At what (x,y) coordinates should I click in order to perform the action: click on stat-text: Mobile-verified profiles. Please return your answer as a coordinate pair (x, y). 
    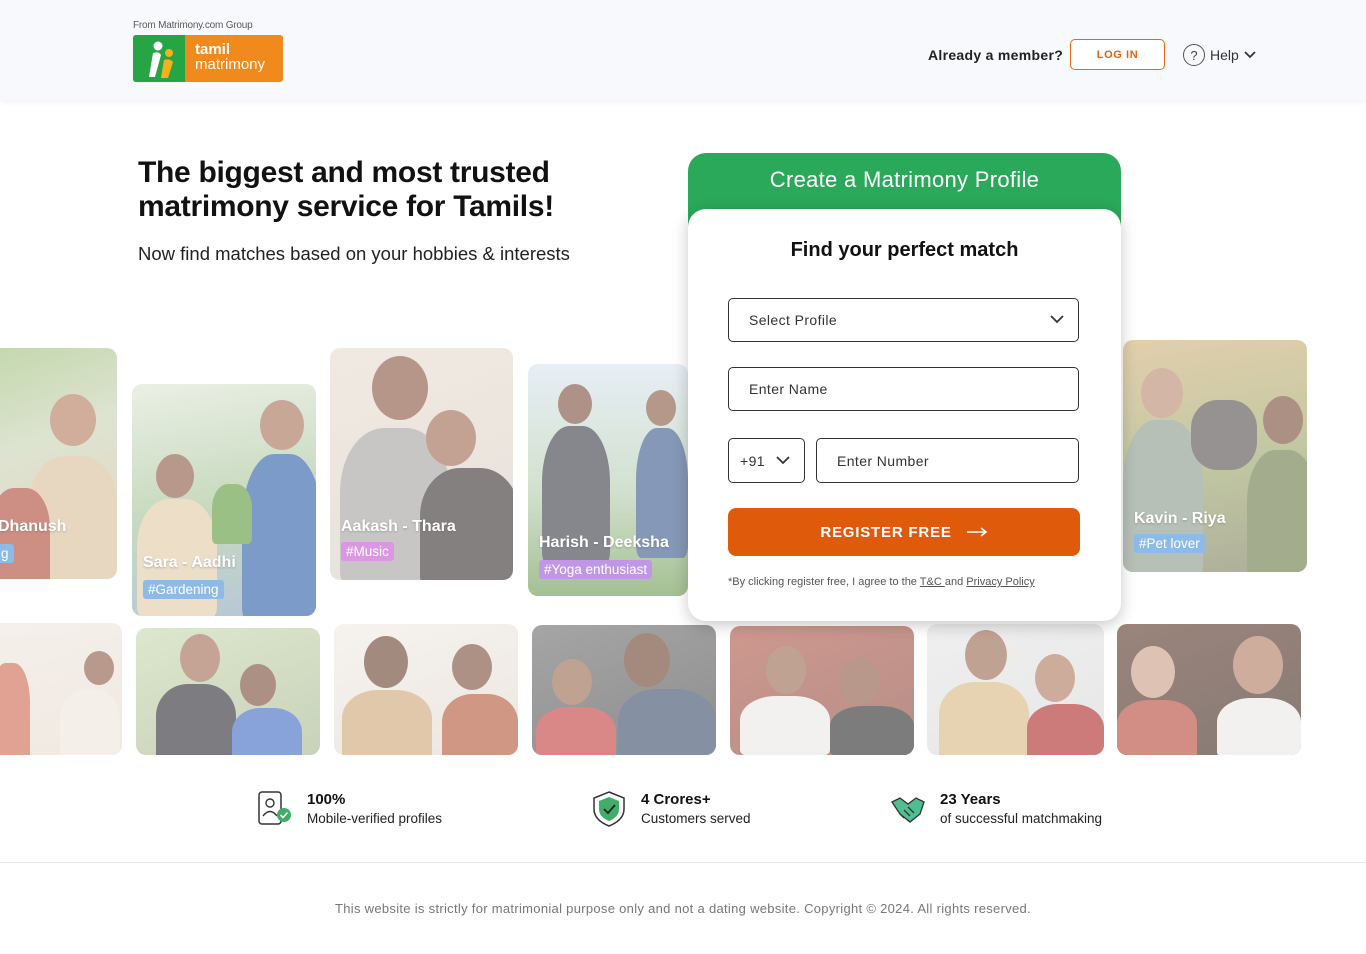
    Looking at the image, I should click on (375, 818).